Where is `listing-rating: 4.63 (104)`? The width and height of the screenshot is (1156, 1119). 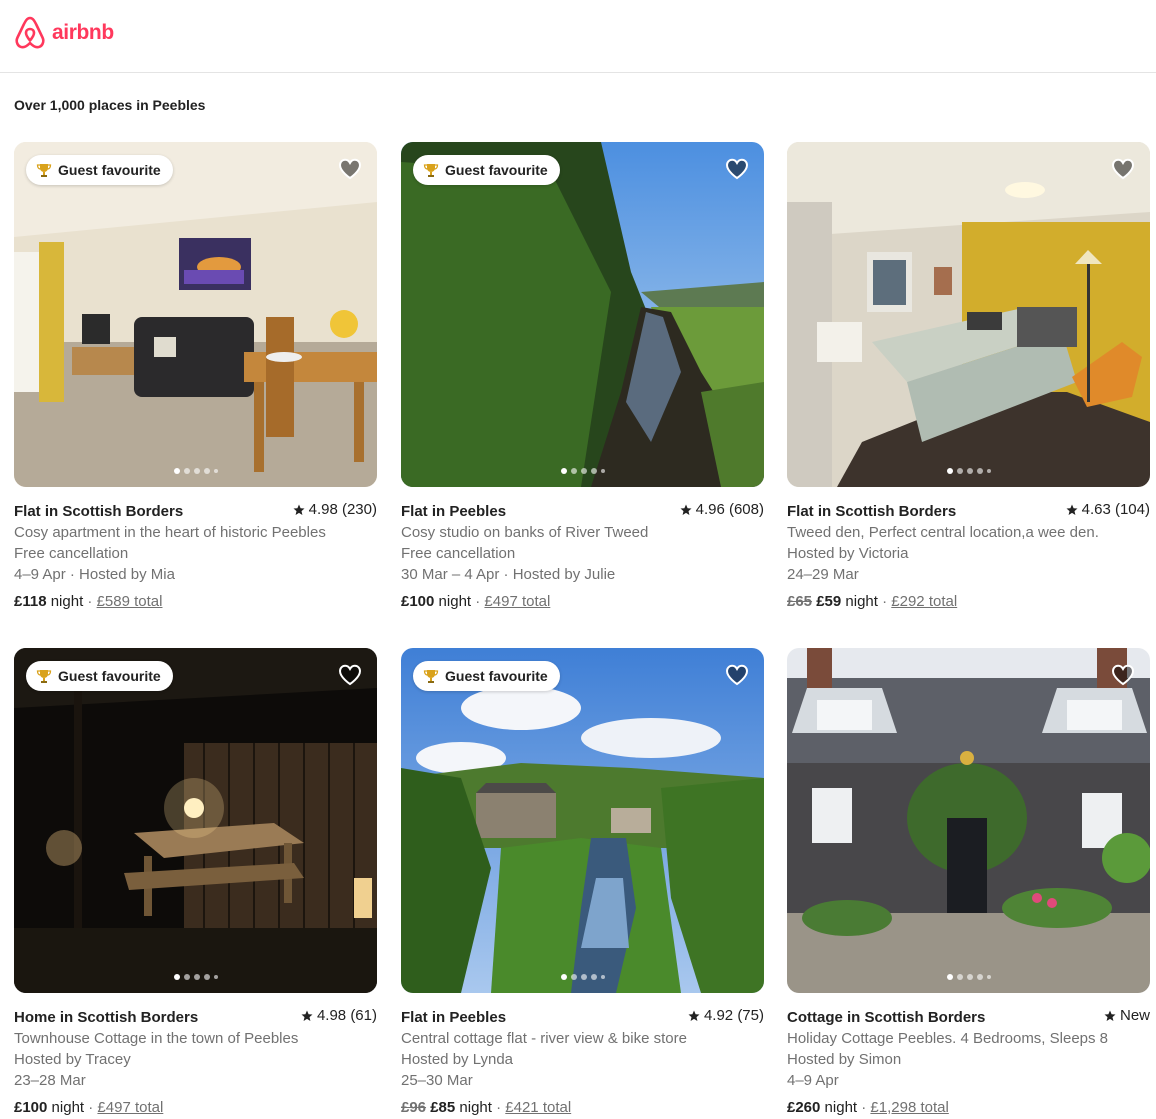 listing-rating: 4.63 (104) is located at coordinates (1108, 509).